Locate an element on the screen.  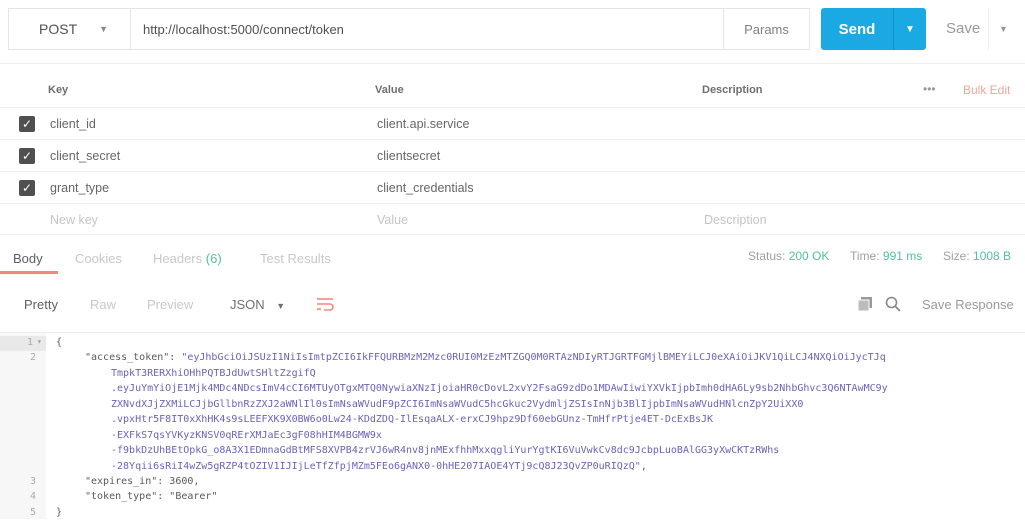
save-options-chevron-icon: ▼ is located at coordinates (1003, 29).